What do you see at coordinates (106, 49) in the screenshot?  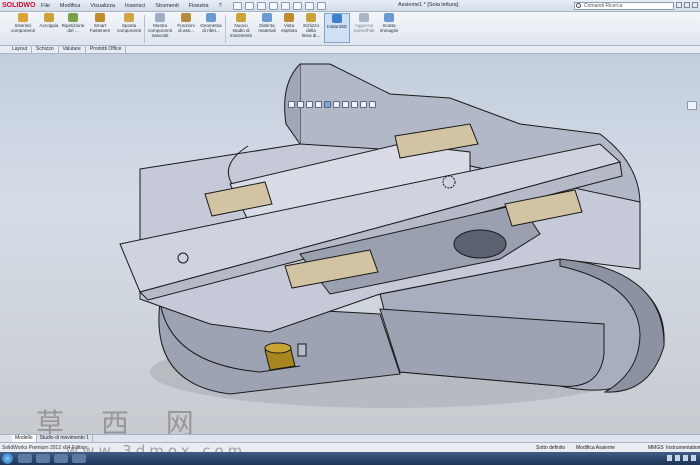 I see `tab-office-products: Prodotti Office` at bounding box center [106, 49].